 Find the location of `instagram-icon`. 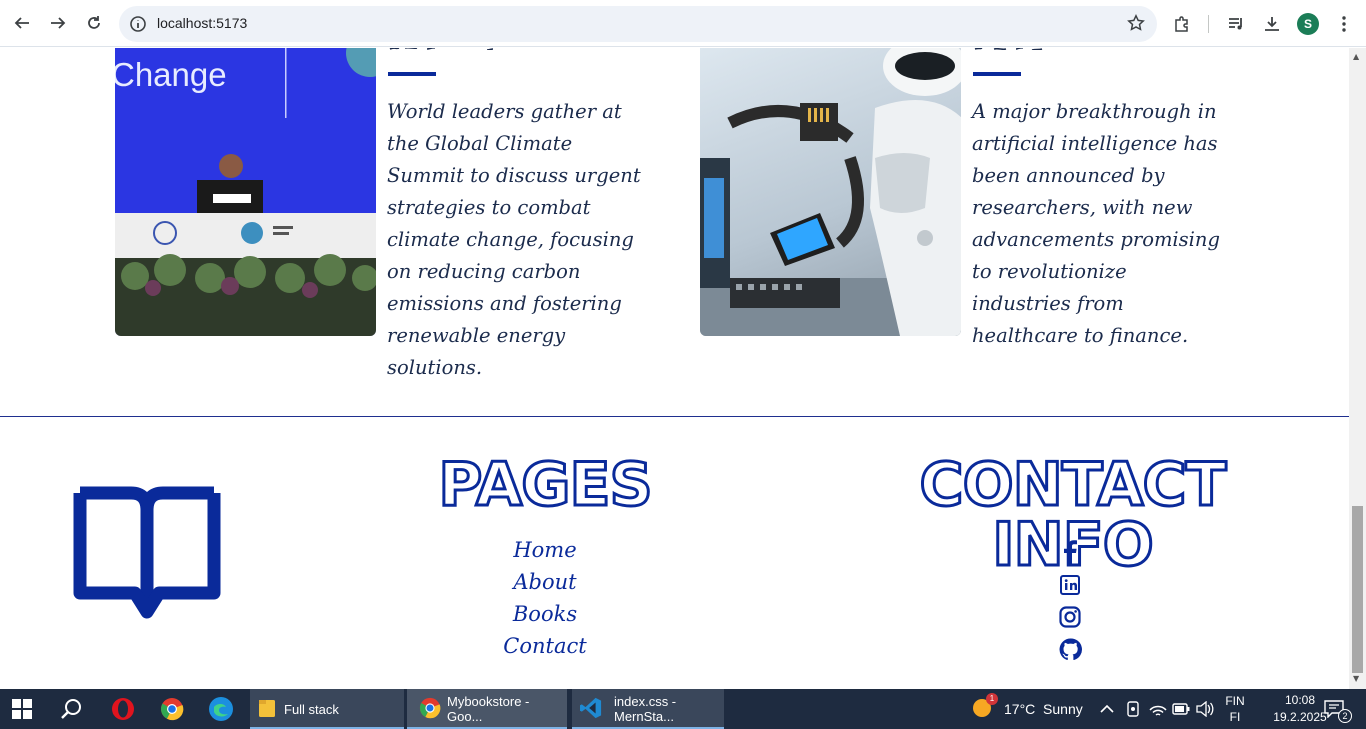

instagram-icon is located at coordinates (1070, 617).